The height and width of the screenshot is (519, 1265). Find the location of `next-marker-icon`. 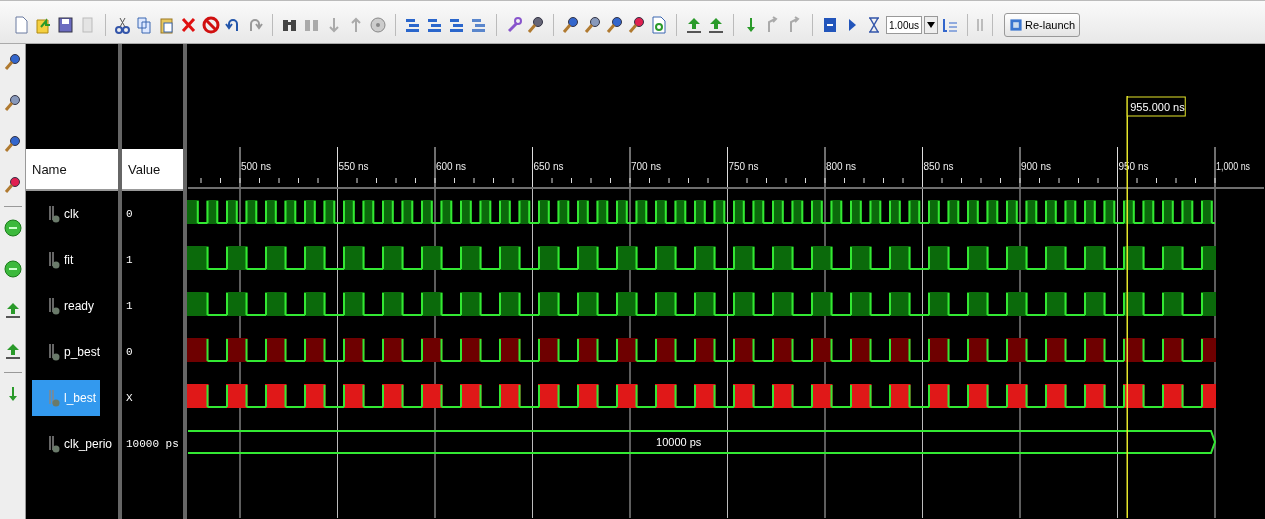

next-marker-icon is located at coordinates (12, 269).